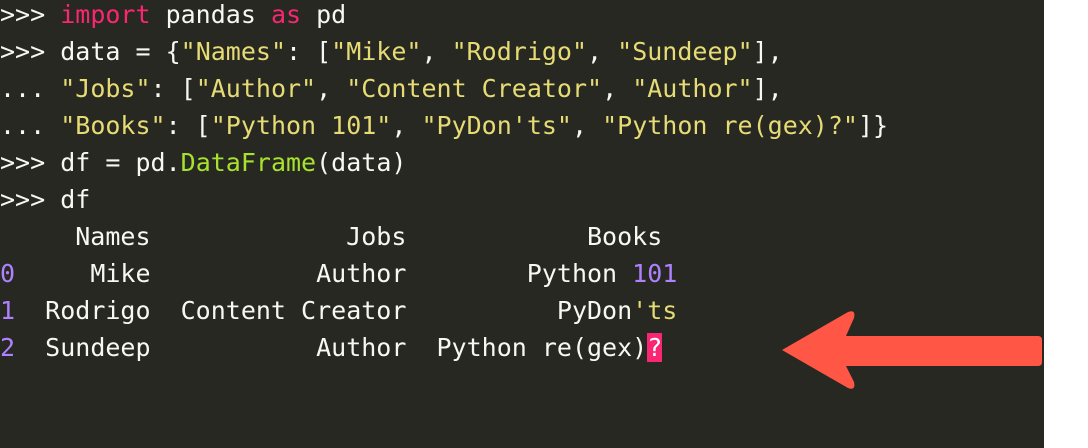 Image resolution: width=1088 pixels, height=448 pixels. What do you see at coordinates (1066, 224) in the screenshot?
I see `page-margin` at bounding box center [1066, 224].